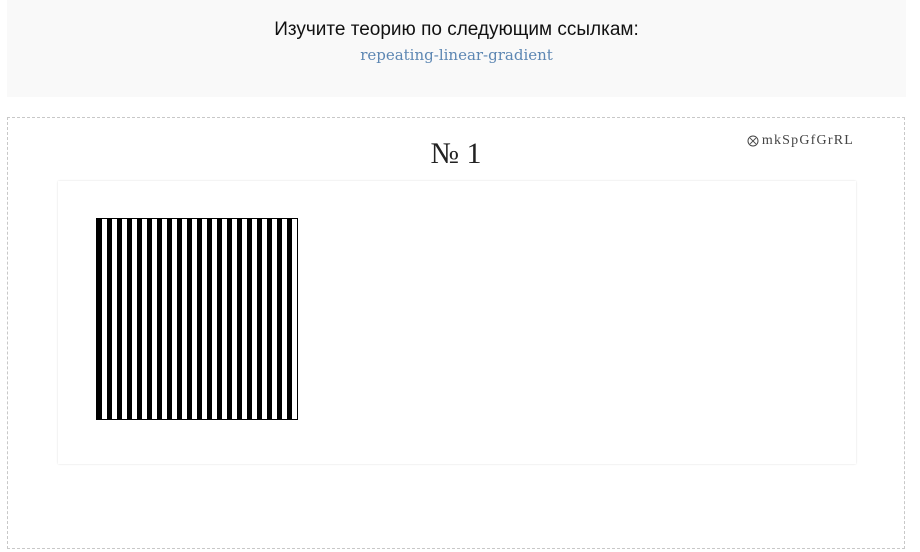 This screenshot has height=552, width=920. I want to click on striped-square, so click(197, 319).